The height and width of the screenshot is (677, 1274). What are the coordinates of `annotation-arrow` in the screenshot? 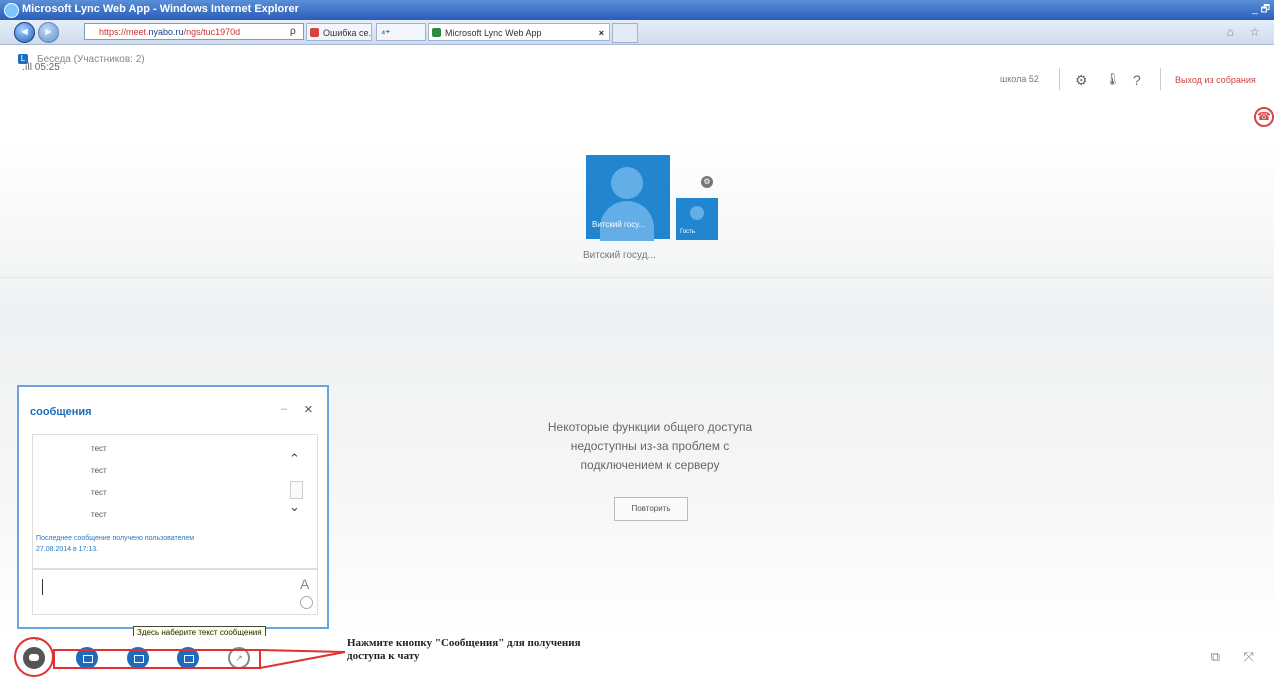 It's located at (199, 659).